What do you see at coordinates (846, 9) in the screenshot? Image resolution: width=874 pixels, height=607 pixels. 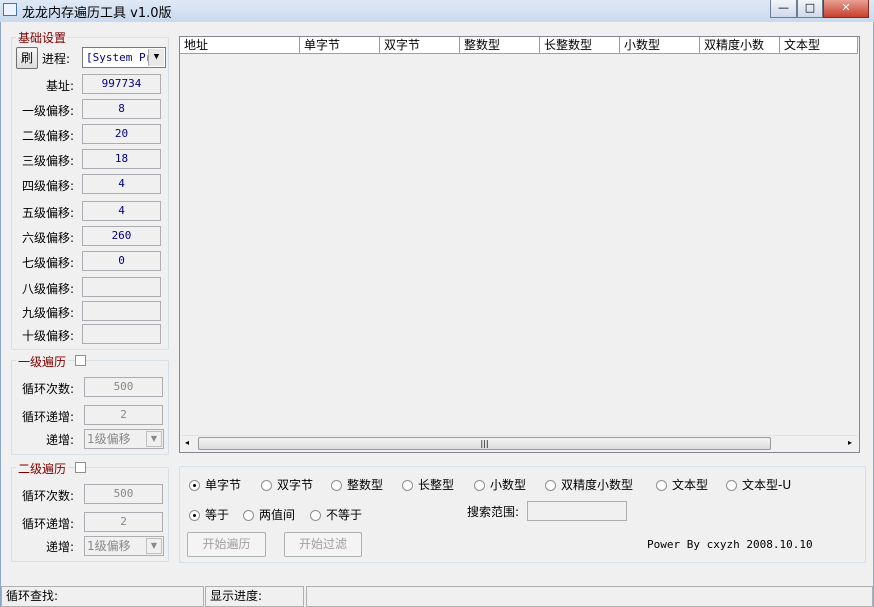 I see `close-button: ✕` at bounding box center [846, 9].